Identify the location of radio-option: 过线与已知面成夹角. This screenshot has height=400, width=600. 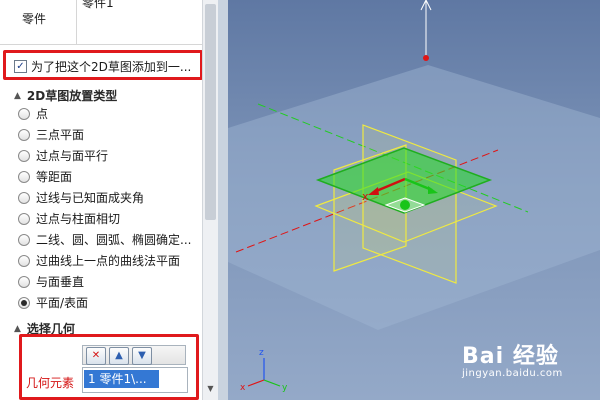
(104, 197).